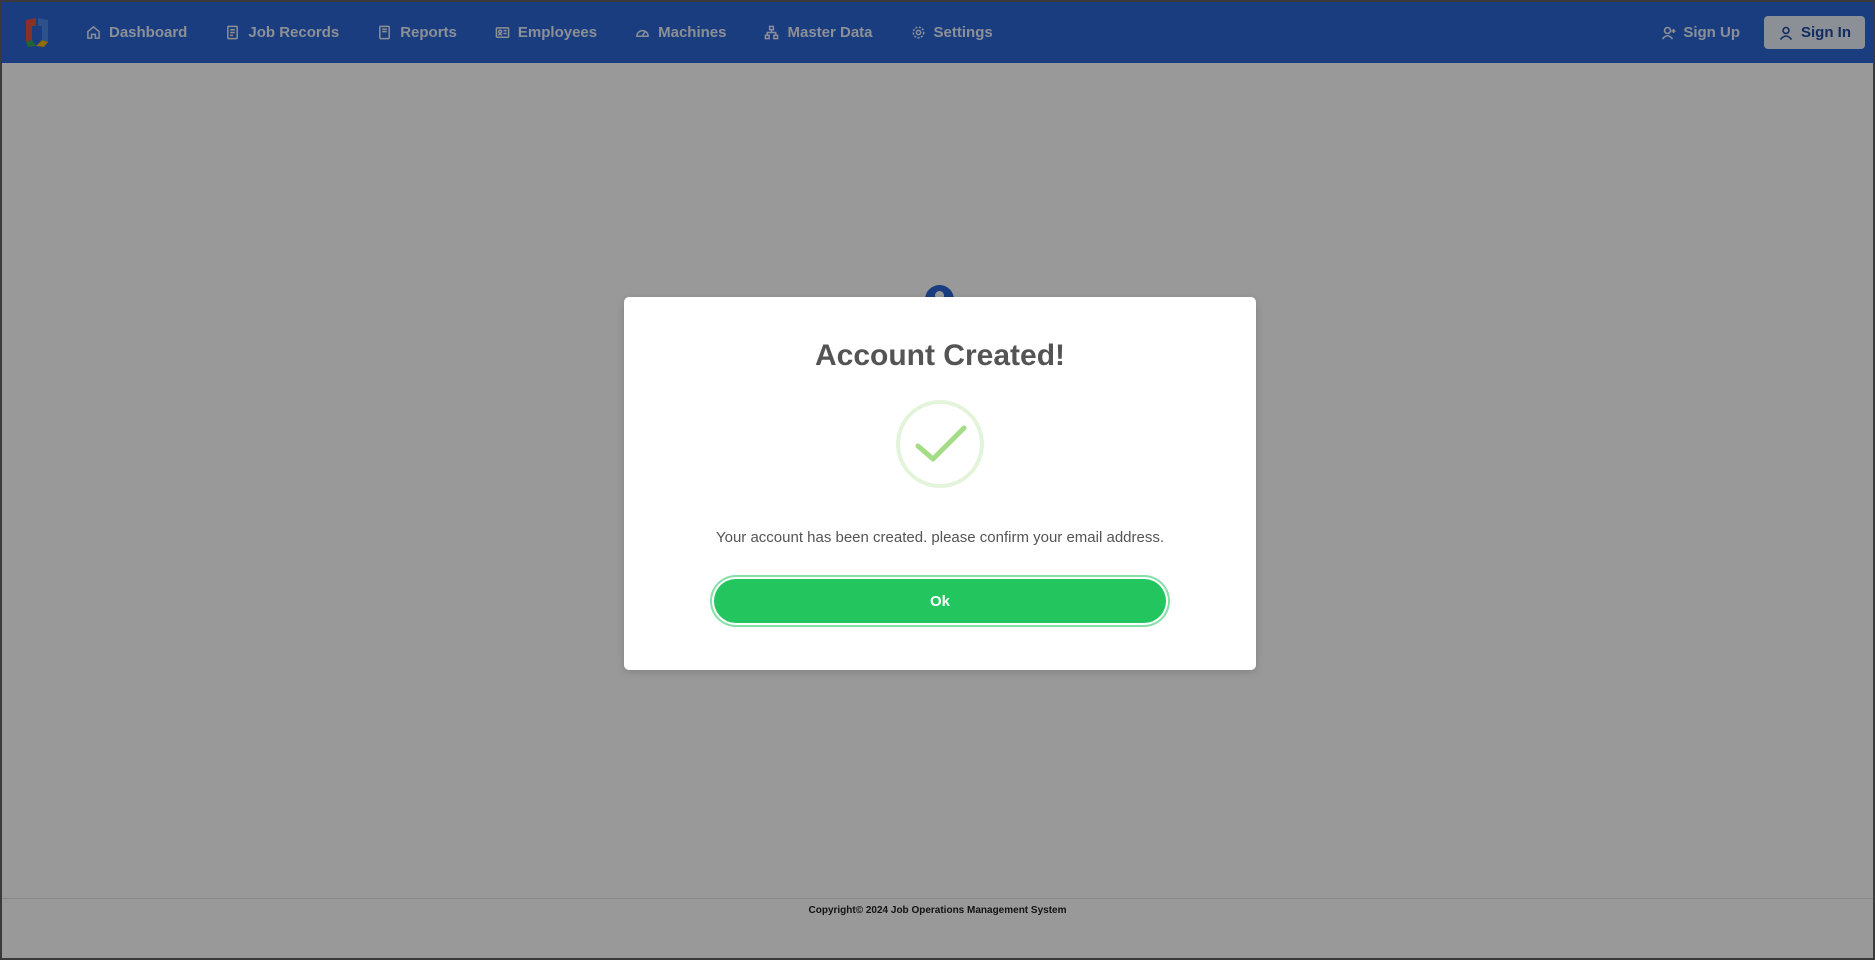 Image resolution: width=1875 pixels, height=960 pixels. I want to click on ok-button: Ok, so click(940, 601).